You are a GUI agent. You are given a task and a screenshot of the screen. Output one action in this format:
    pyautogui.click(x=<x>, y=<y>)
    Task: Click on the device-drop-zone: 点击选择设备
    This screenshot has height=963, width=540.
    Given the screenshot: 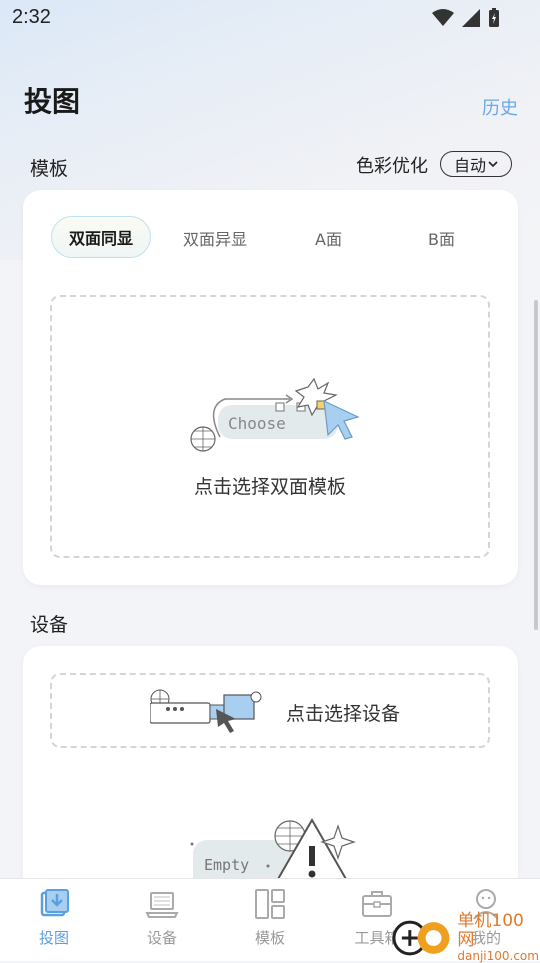 What is the action you would take?
    pyautogui.click(x=270, y=710)
    